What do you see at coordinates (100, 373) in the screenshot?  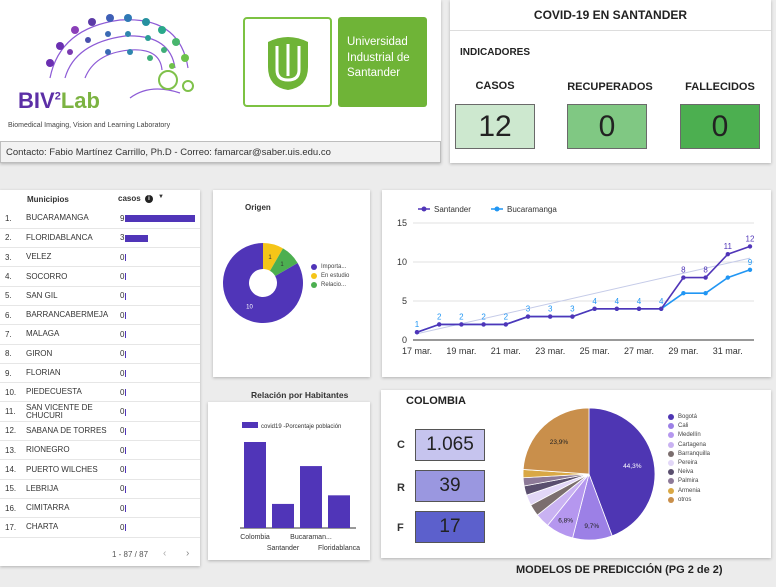 I see `table-row: 9. FLORIAN 0` at bounding box center [100, 373].